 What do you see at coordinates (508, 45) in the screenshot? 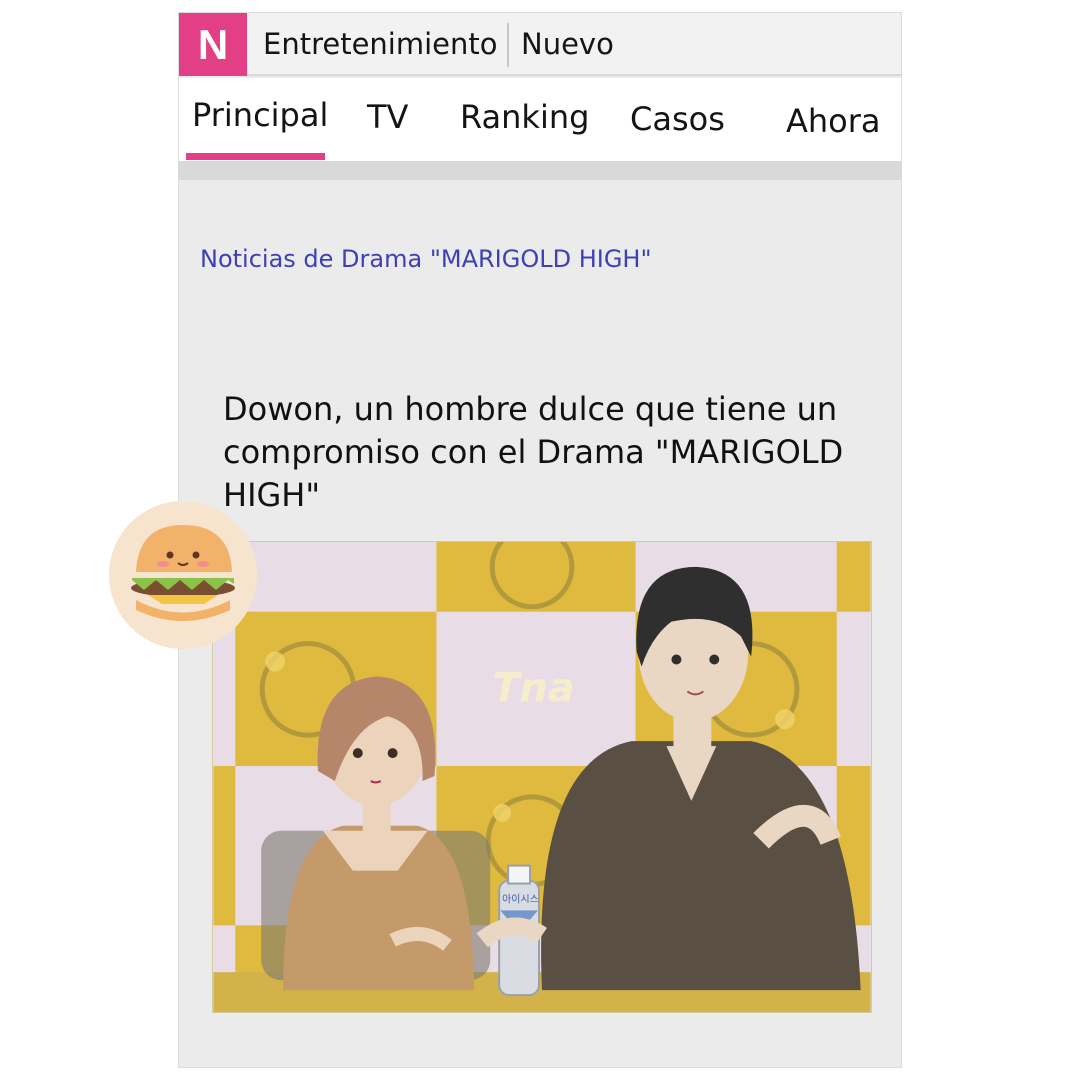
I see `section-divider` at bounding box center [508, 45].